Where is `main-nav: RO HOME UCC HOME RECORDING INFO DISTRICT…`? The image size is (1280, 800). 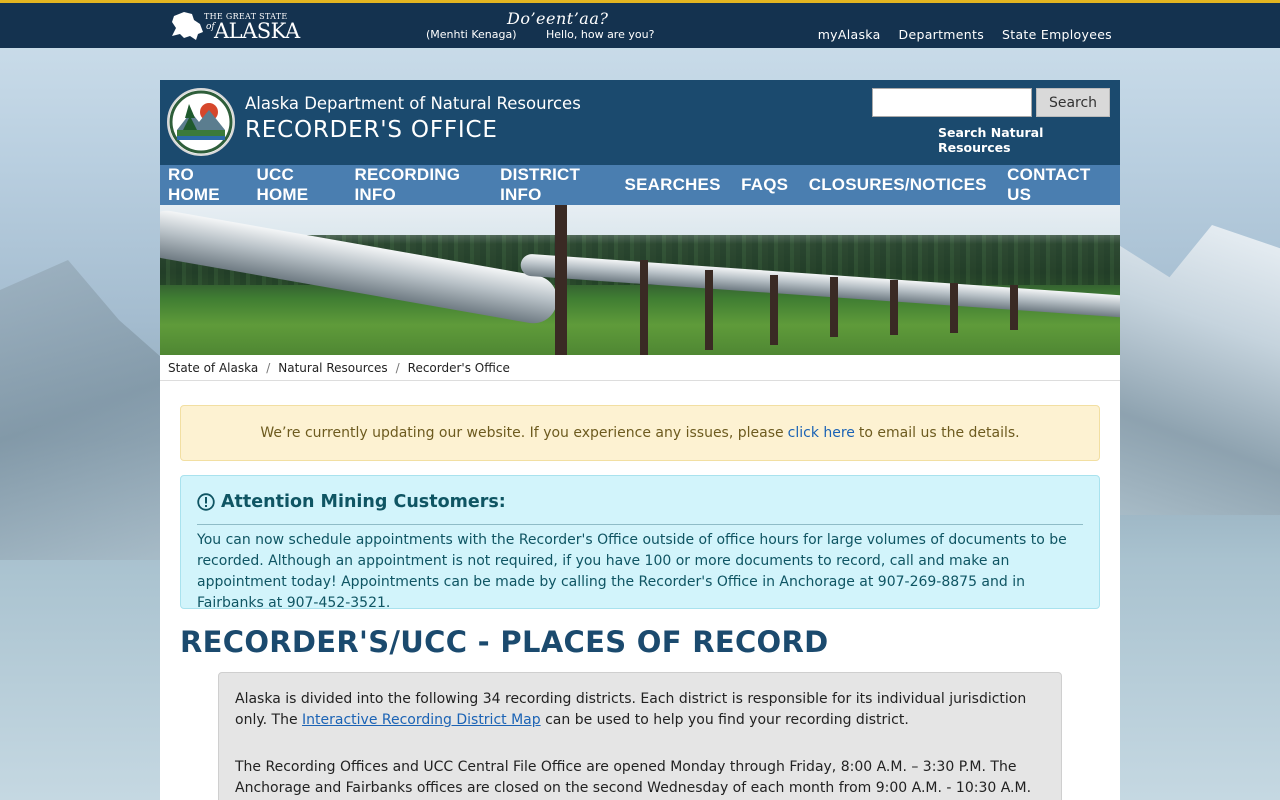 main-nav: RO HOME UCC HOME RECORDING INFO DISTRICT… is located at coordinates (640, 185).